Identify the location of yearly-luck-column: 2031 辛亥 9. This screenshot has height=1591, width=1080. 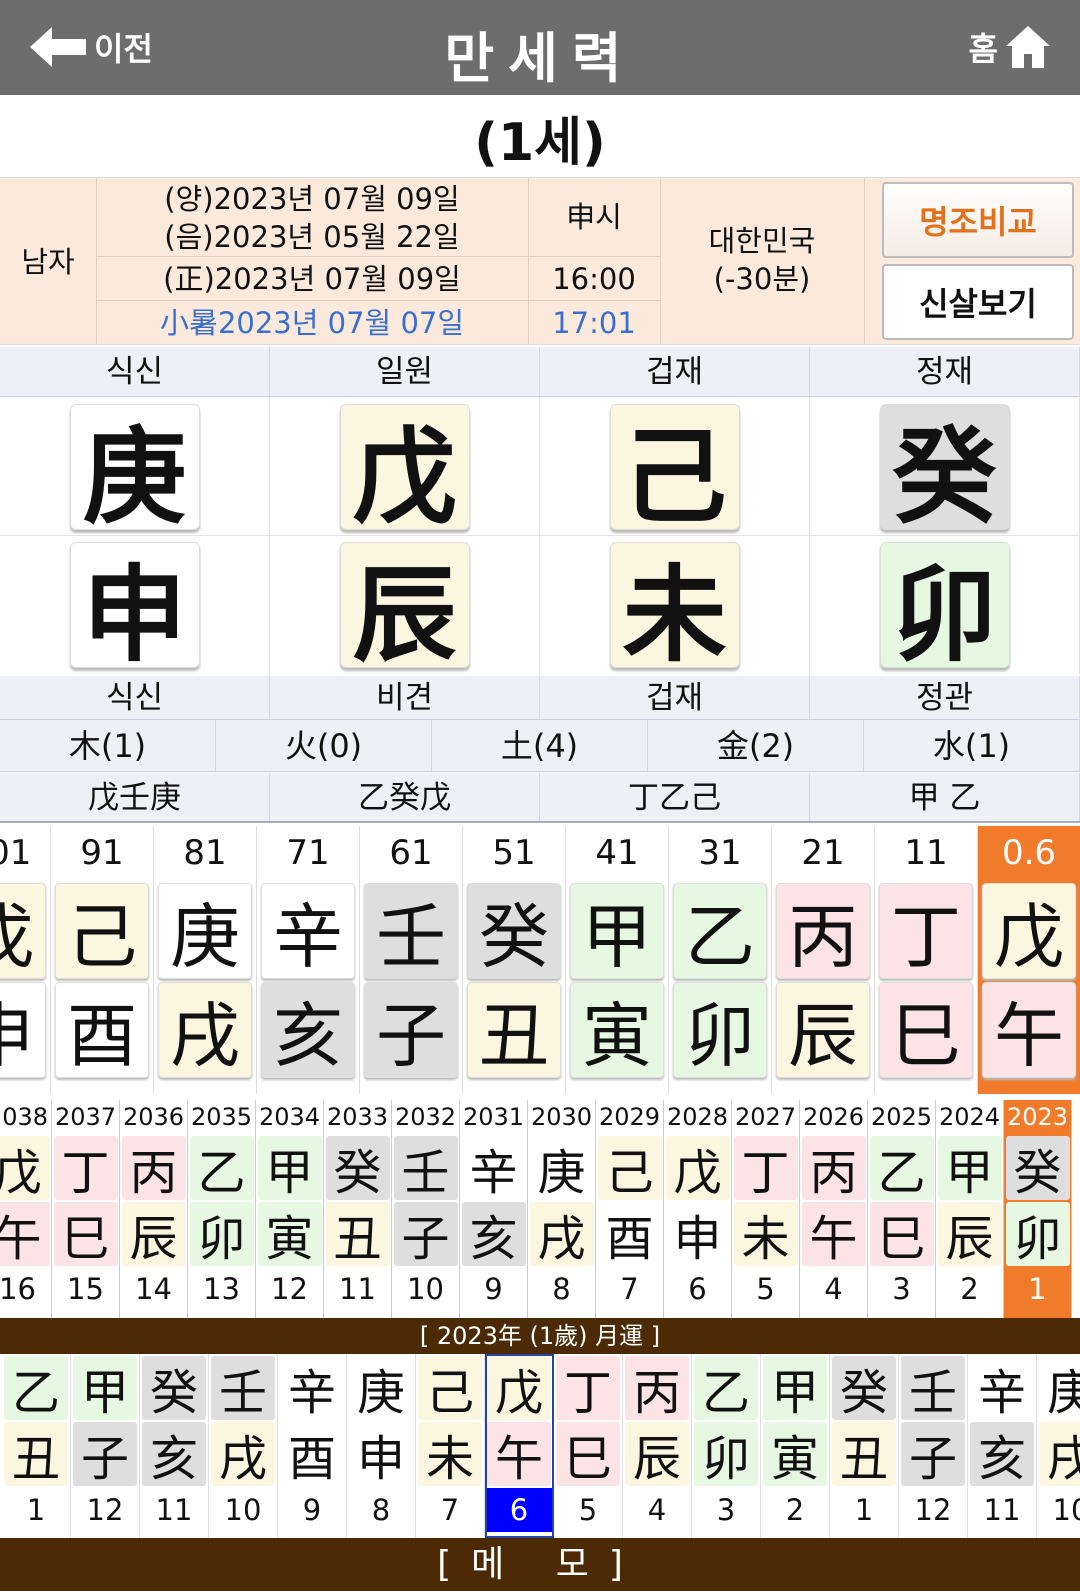
(494, 1209).